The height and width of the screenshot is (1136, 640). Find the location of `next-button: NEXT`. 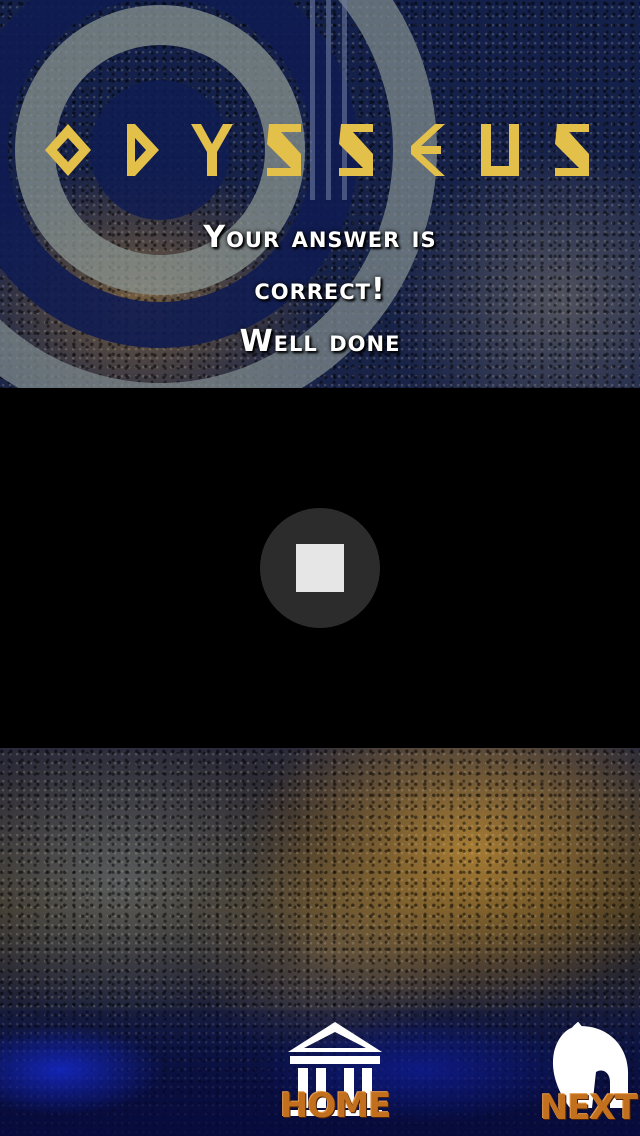

next-button: NEXT is located at coordinates (589, 1076).